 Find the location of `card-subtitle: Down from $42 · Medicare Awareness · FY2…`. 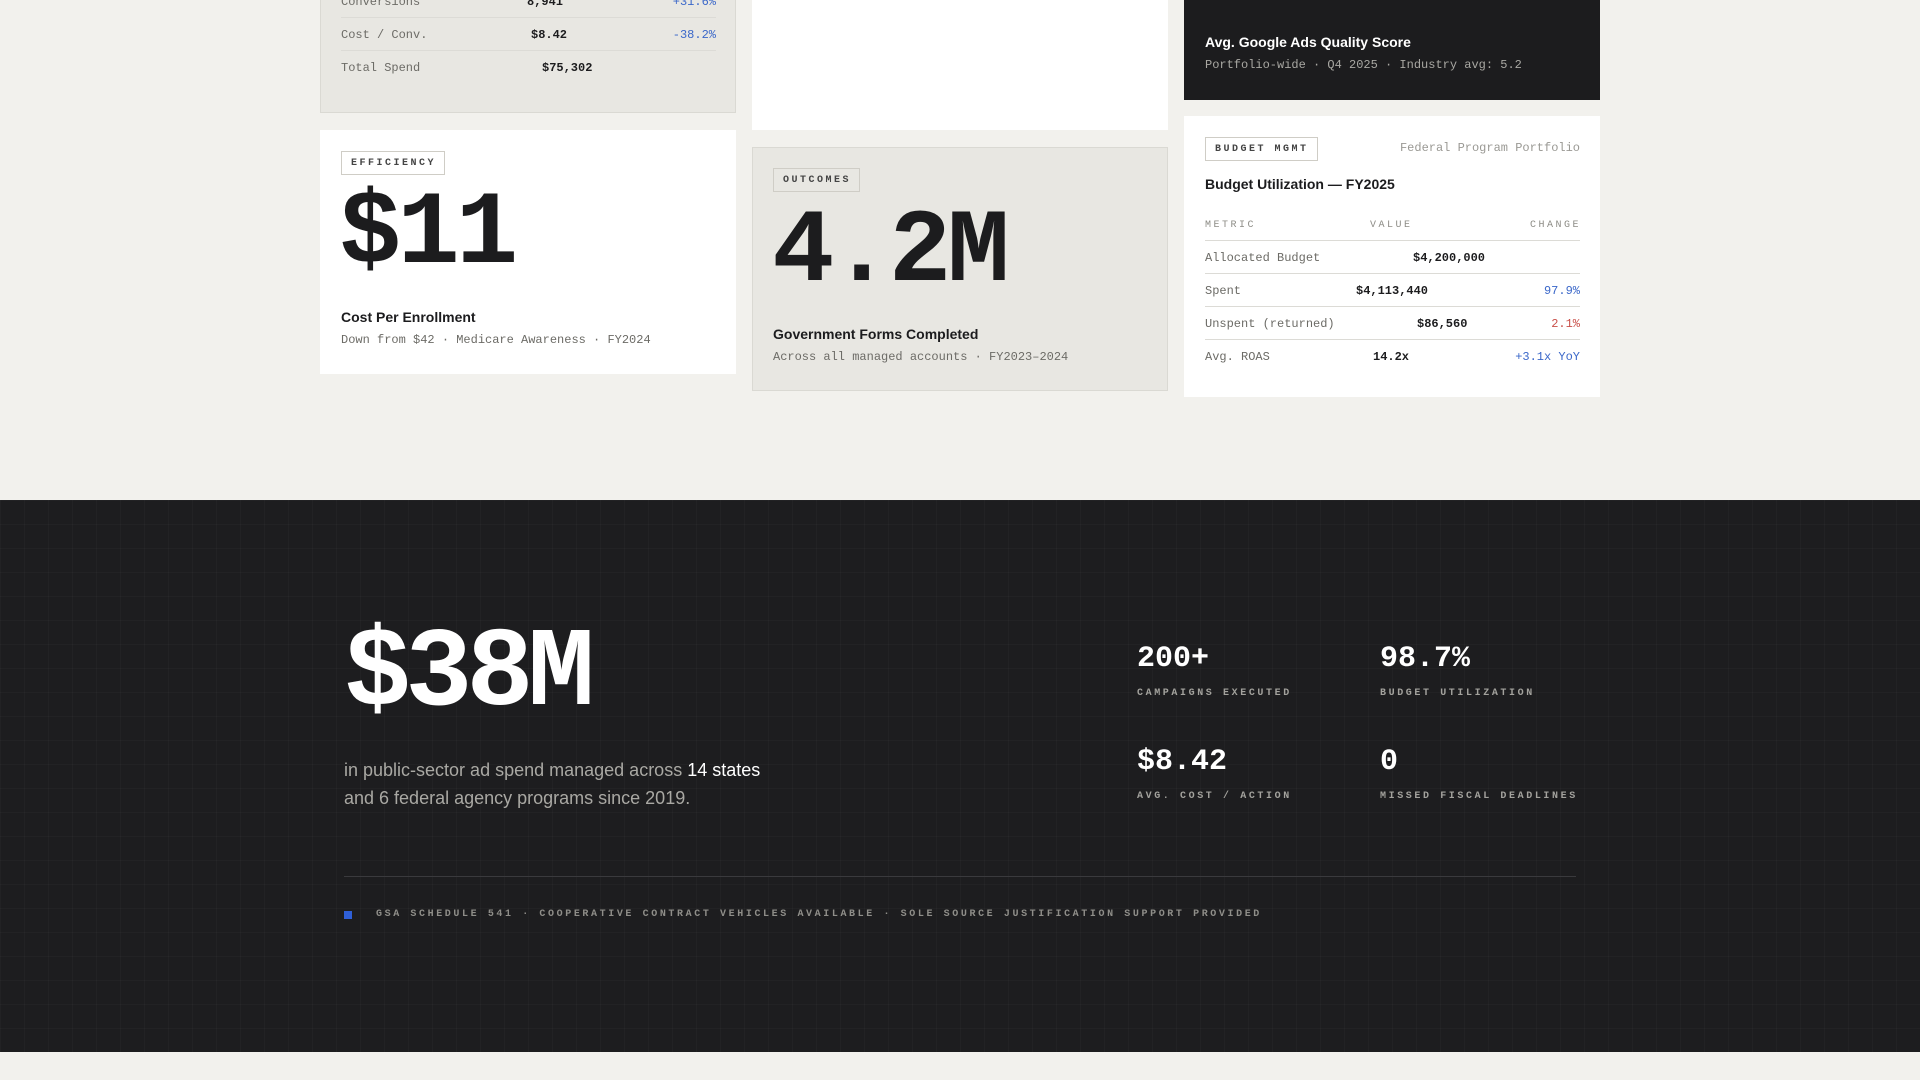

card-subtitle: Down from $42 · Medicare Awareness · FY2… is located at coordinates (496, 340).